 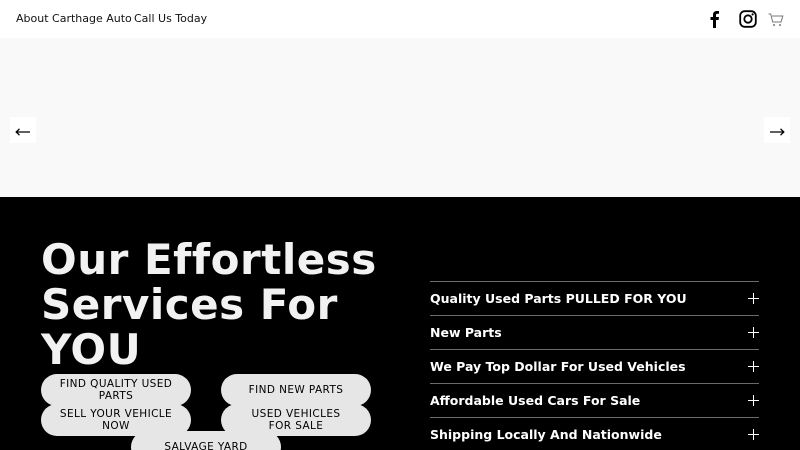 I want to click on nav-link-call: Call Us Today, so click(x=170, y=18).